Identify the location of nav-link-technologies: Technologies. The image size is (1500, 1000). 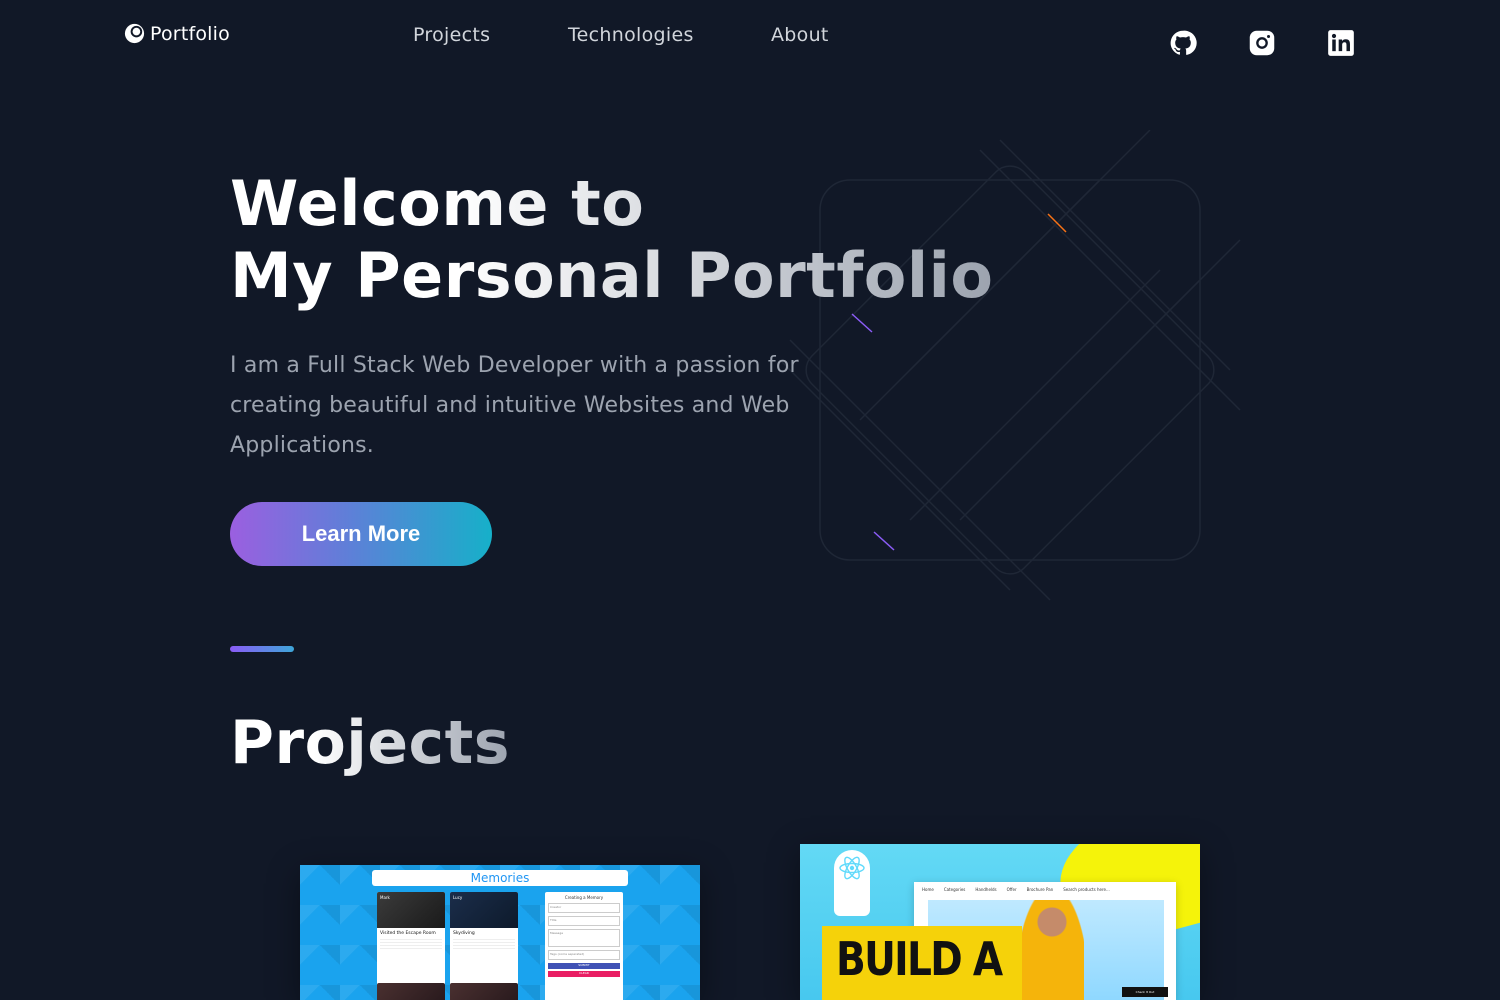
(631, 35).